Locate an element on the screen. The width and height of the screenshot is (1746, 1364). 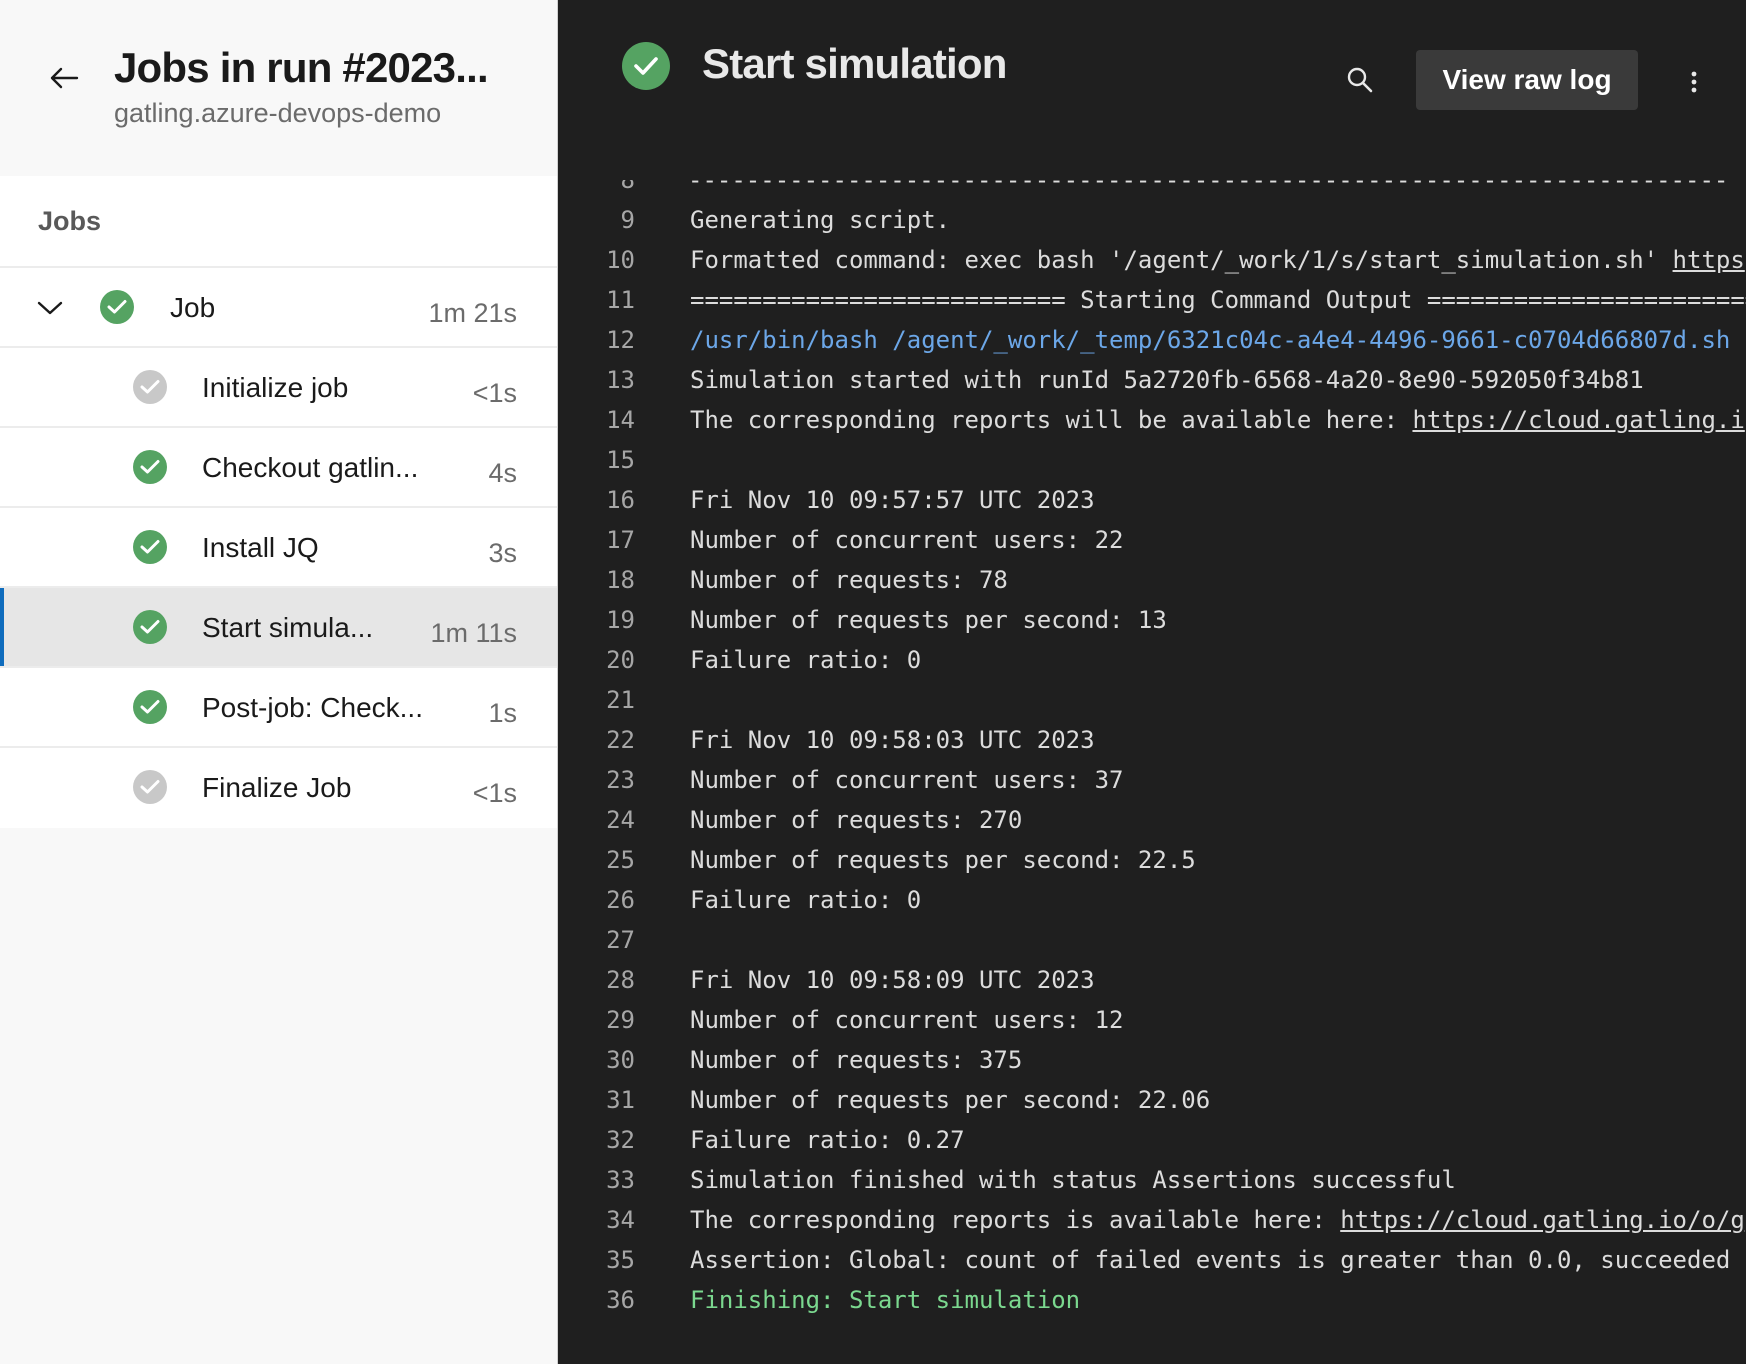
log-line-number: 19 is located at coordinates (620, 620).